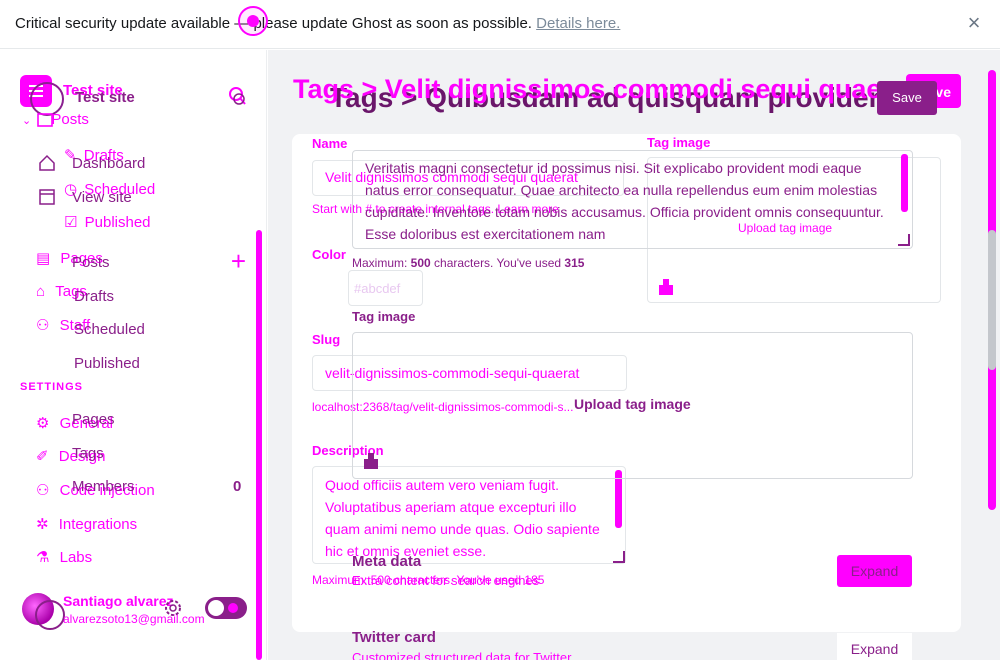 The height and width of the screenshot is (660, 1000). What do you see at coordinates (43, 423) in the screenshot?
I see `general-icon: ⚙` at bounding box center [43, 423].